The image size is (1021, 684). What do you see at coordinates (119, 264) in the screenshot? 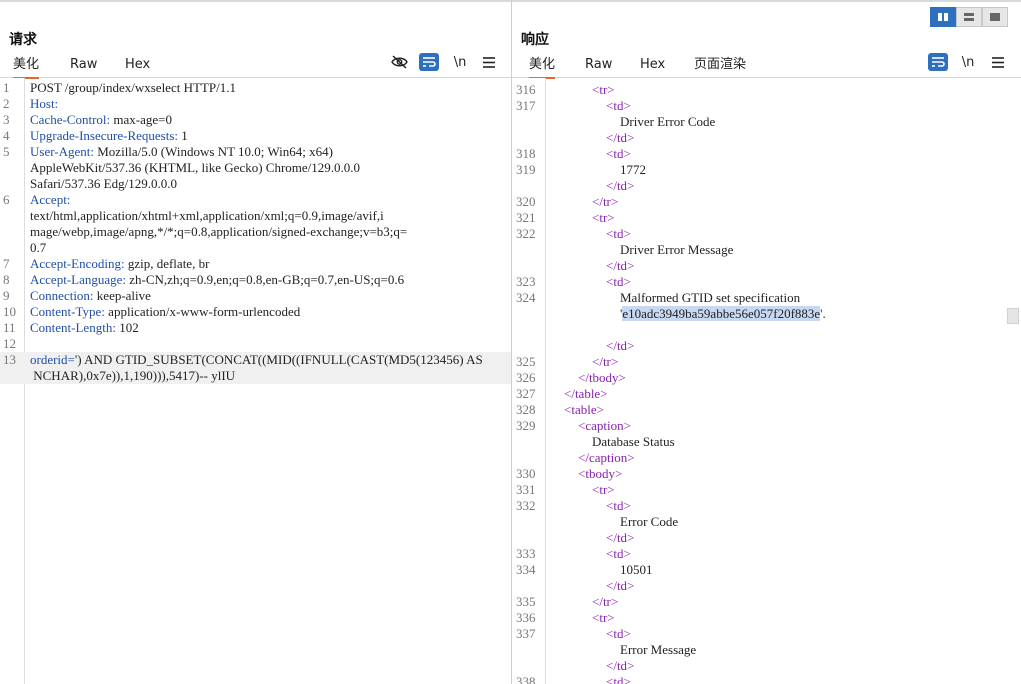
I see `line-content: Accept-Encoding: gzip, deflate, br` at bounding box center [119, 264].